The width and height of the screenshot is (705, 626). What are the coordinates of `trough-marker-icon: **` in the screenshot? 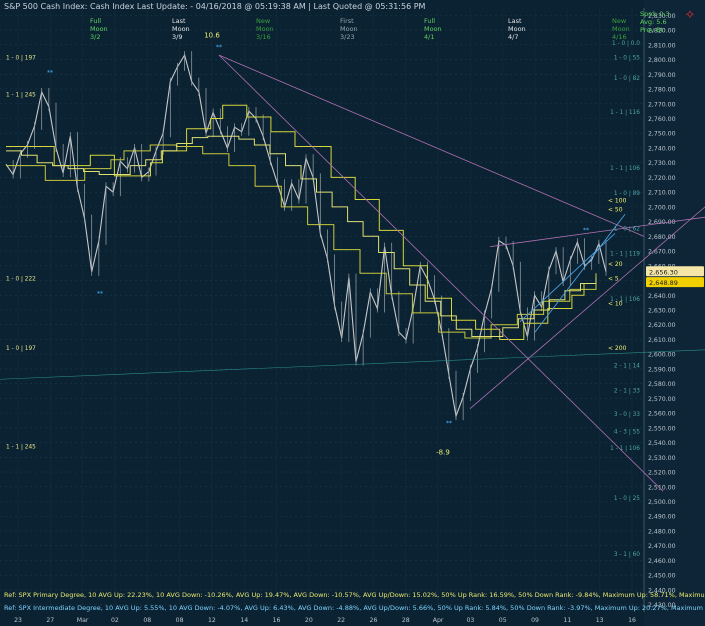 It's located at (449, 423).